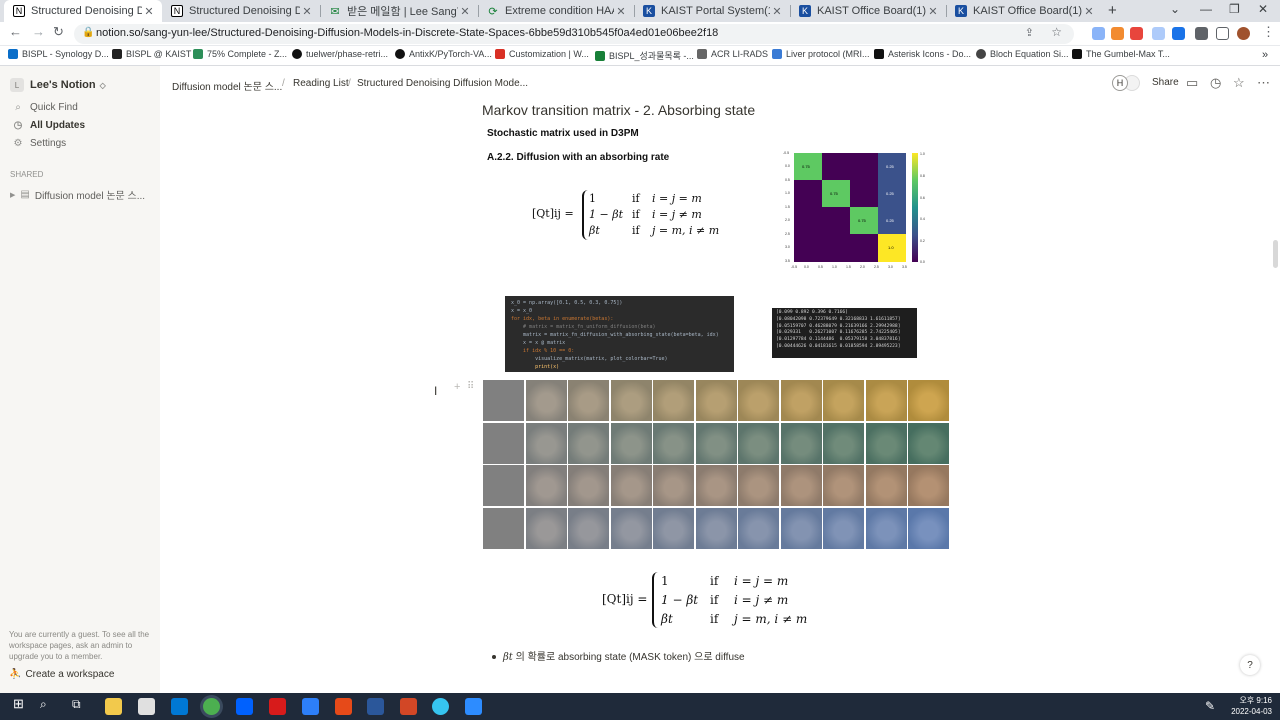 This screenshot has width=1280, height=720. What do you see at coordinates (151, 54) in the screenshot?
I see `bookmark-item: BISPL @ KAIST` at bounding box center [151, 54].